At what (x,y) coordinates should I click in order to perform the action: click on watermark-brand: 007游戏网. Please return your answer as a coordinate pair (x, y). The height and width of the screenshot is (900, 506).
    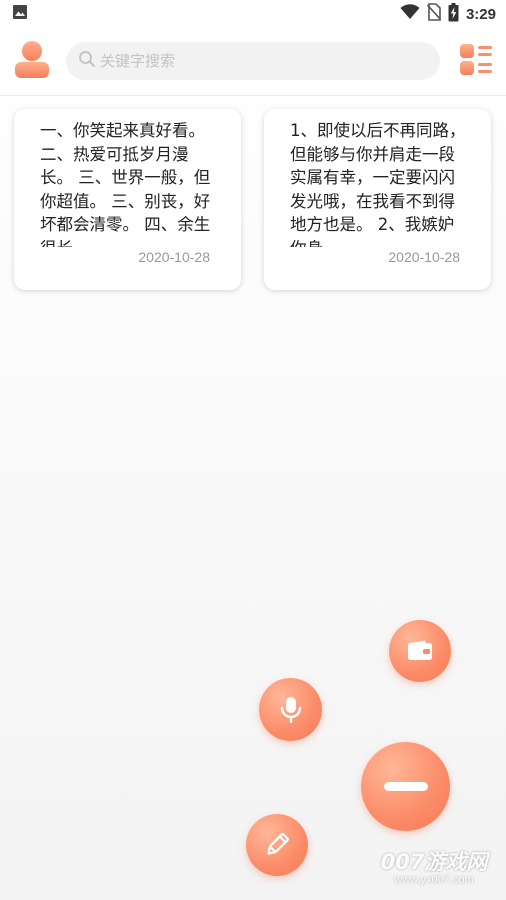
    Looking at the image, I should click on (434, 862).